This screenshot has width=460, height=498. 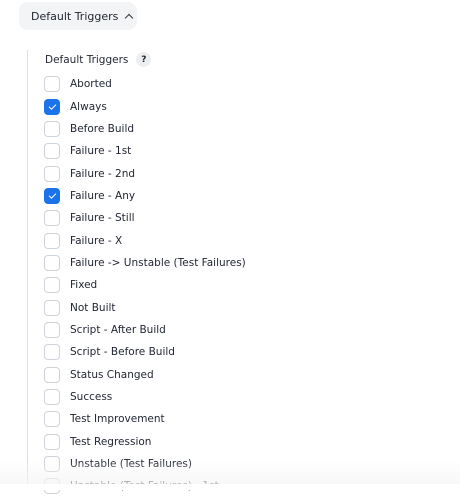 What do you see at coordinates (88, 106) in the screenshot?
I see `trigger-label: Always` at bounding box center [88, 106].